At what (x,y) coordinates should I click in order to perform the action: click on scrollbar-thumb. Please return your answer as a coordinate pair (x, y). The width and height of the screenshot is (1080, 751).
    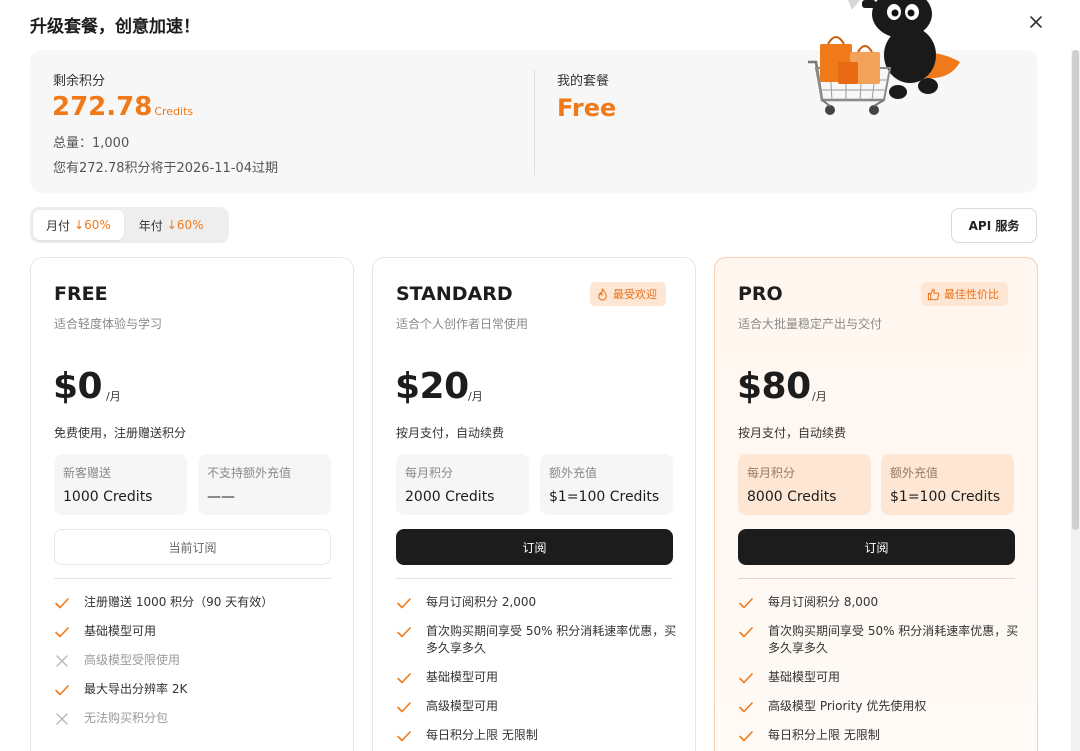
    Looking at the image, I should click on (1075, 290).